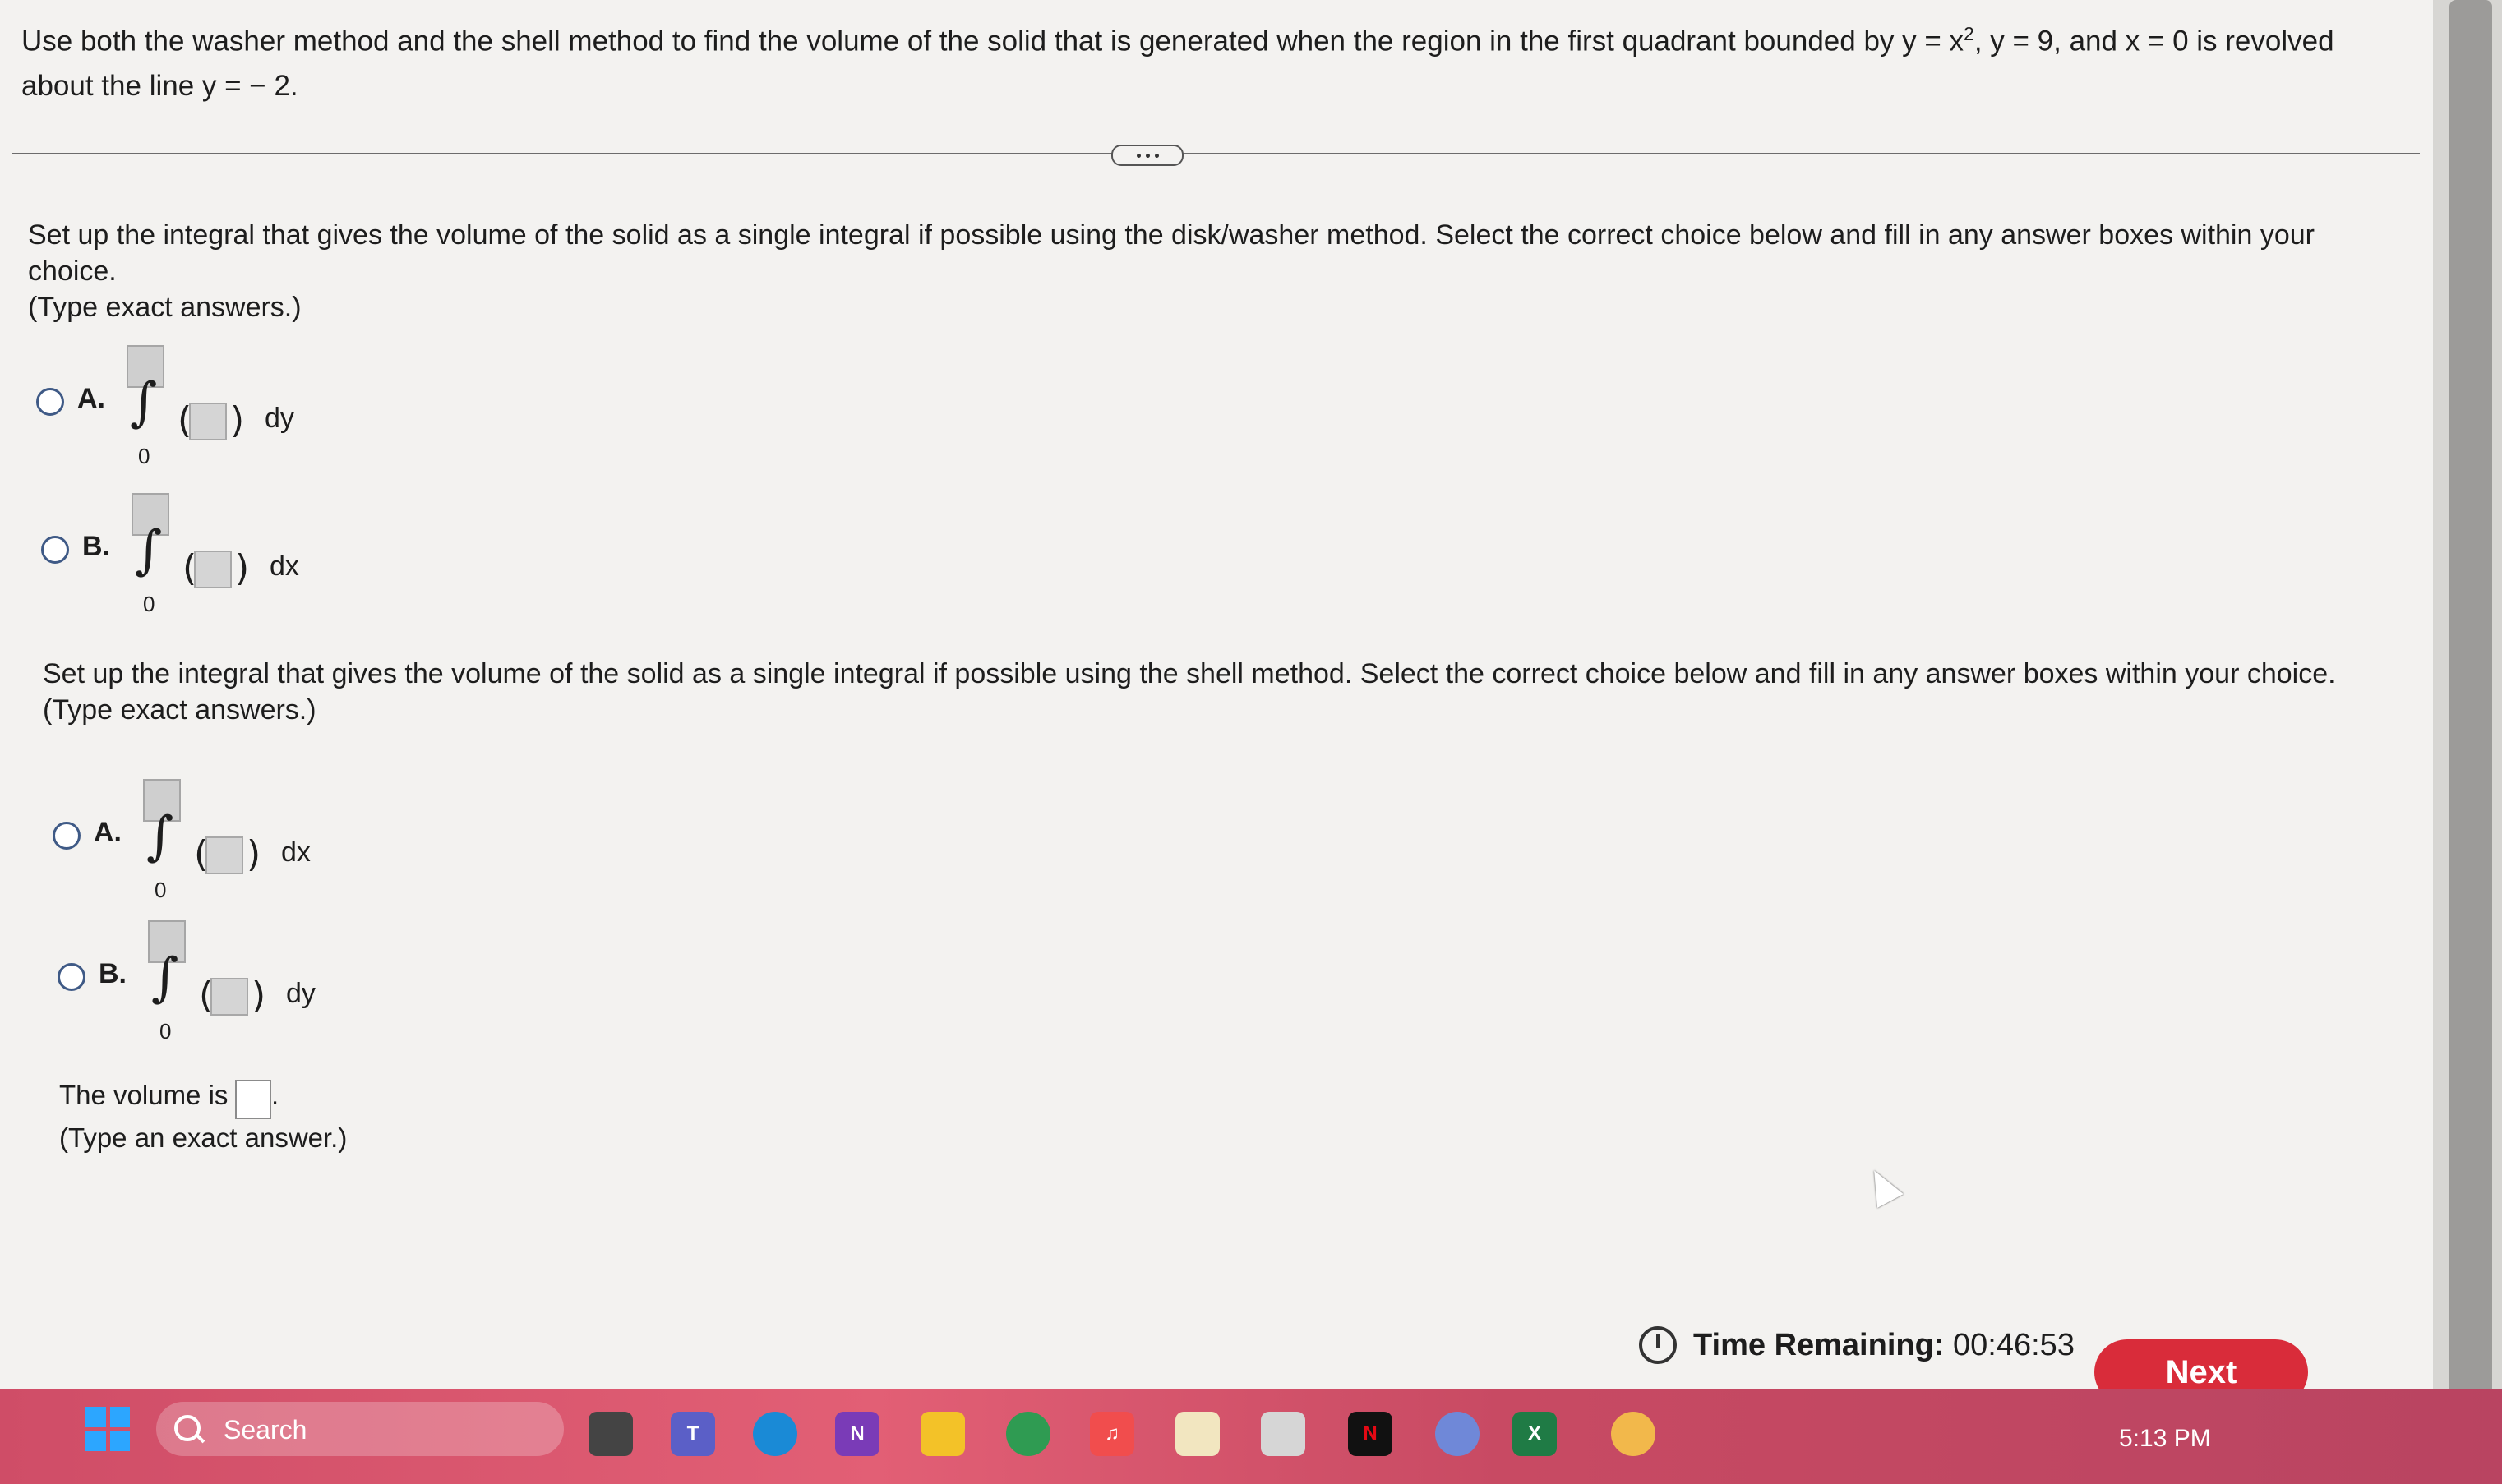  Describe the element at coordinates (611, 1434) in the screenshot. I see `files-icon` at that location.